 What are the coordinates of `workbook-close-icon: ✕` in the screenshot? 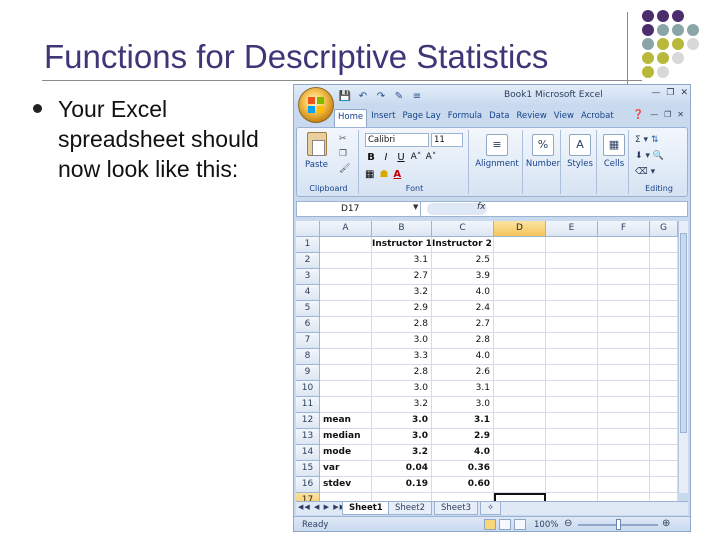 It's located at (680, 114).